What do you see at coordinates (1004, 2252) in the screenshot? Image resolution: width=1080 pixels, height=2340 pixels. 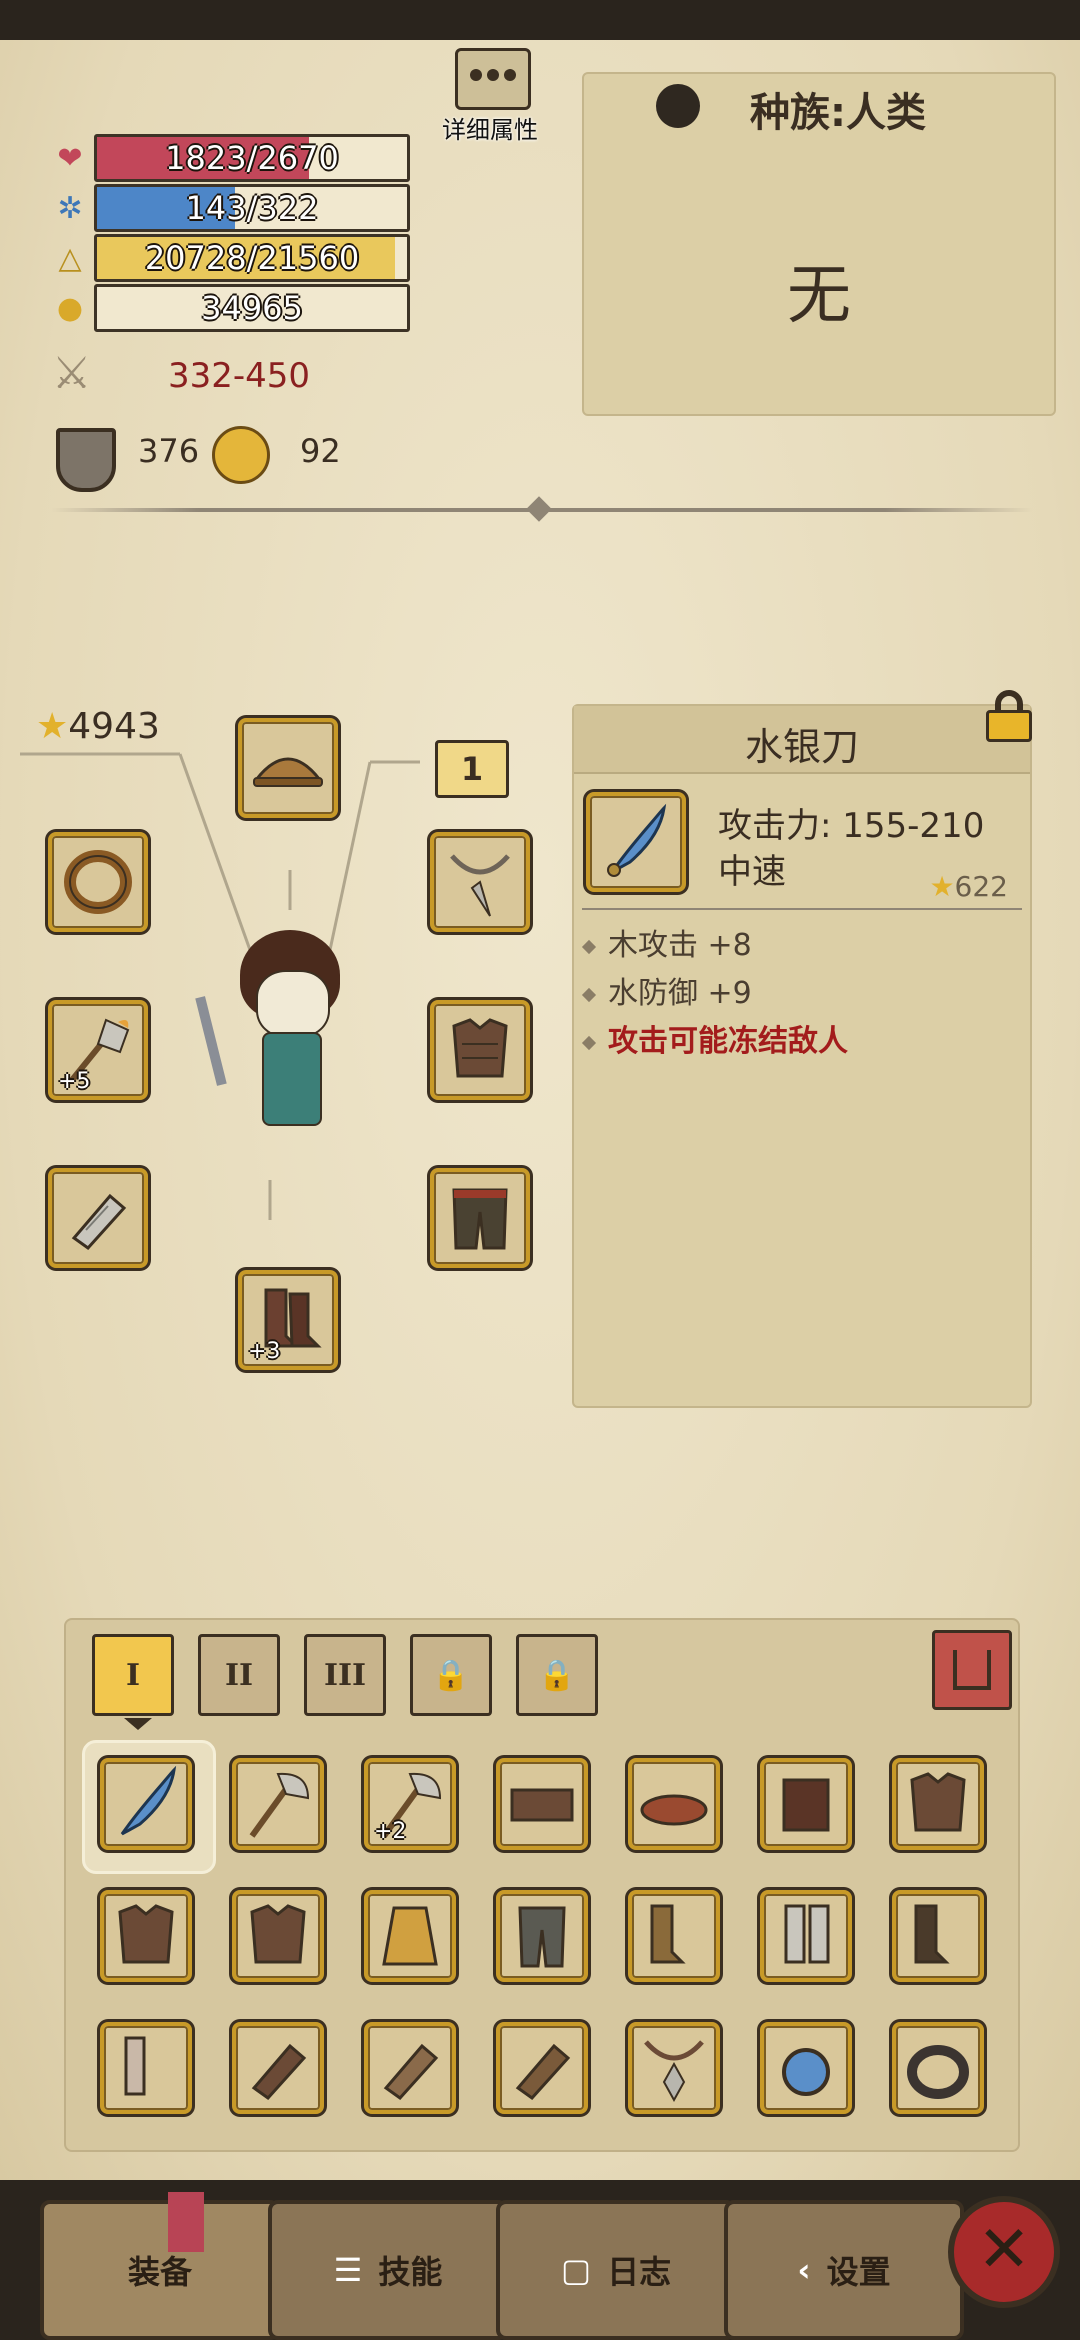 I see `close-icon: ✕` at bounding box center [1004, 2252].